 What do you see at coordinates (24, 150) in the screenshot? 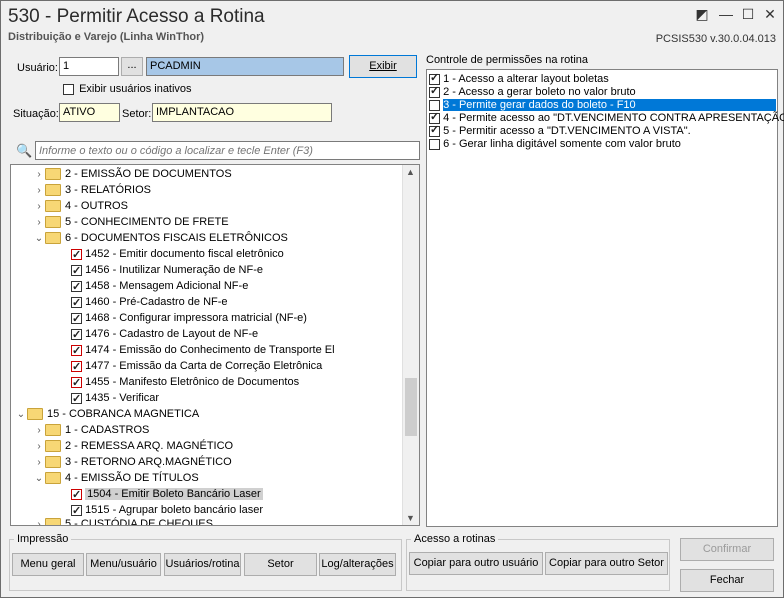
I see `search-icon: 🔍` at bounding box center [24, 150].